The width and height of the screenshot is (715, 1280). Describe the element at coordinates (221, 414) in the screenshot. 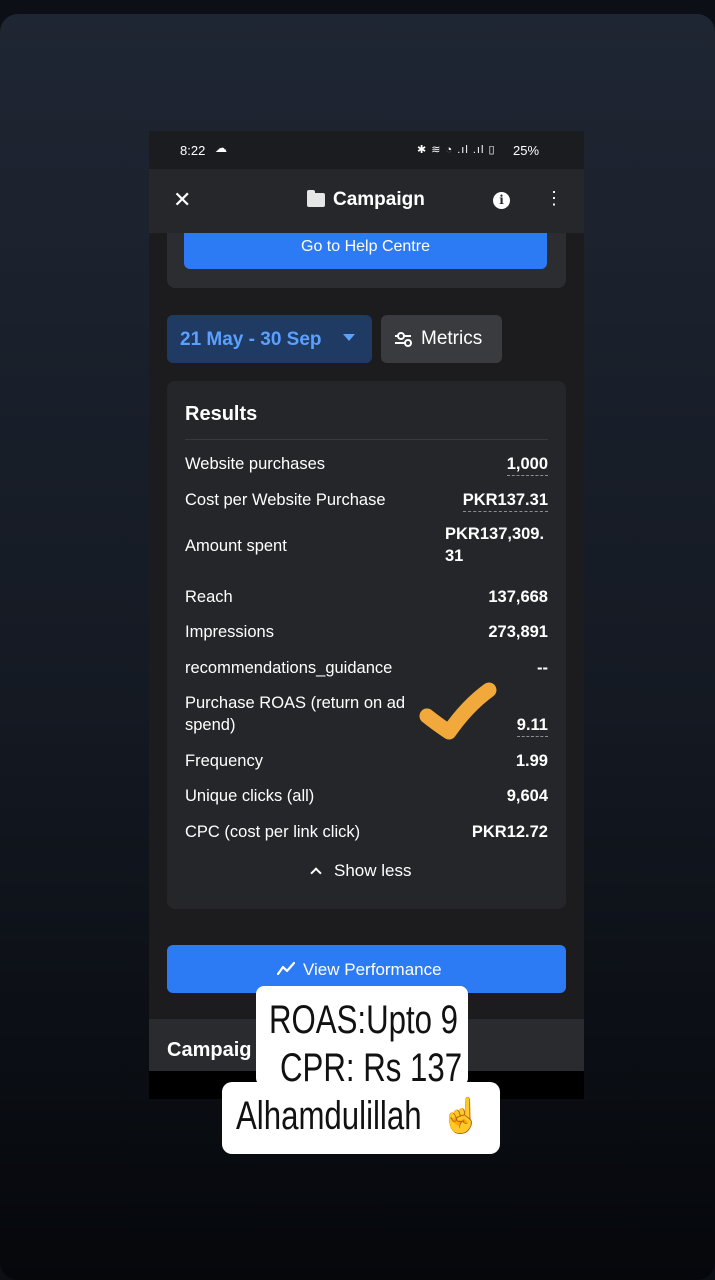

I see `results-title: Results` at that location.